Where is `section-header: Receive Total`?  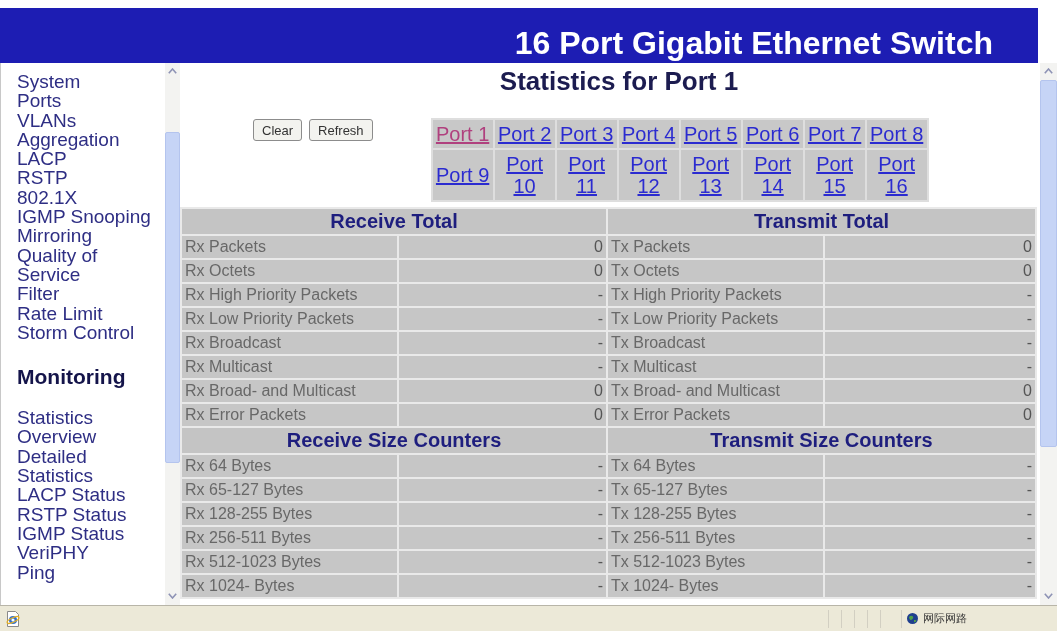 section-header: Receive Total is located at coordinates (394, 221).